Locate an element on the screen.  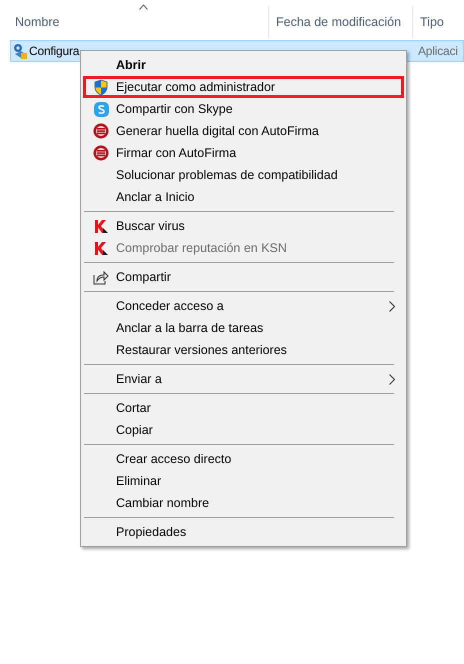
file-name: Configura is located at coordinates (54, 51).